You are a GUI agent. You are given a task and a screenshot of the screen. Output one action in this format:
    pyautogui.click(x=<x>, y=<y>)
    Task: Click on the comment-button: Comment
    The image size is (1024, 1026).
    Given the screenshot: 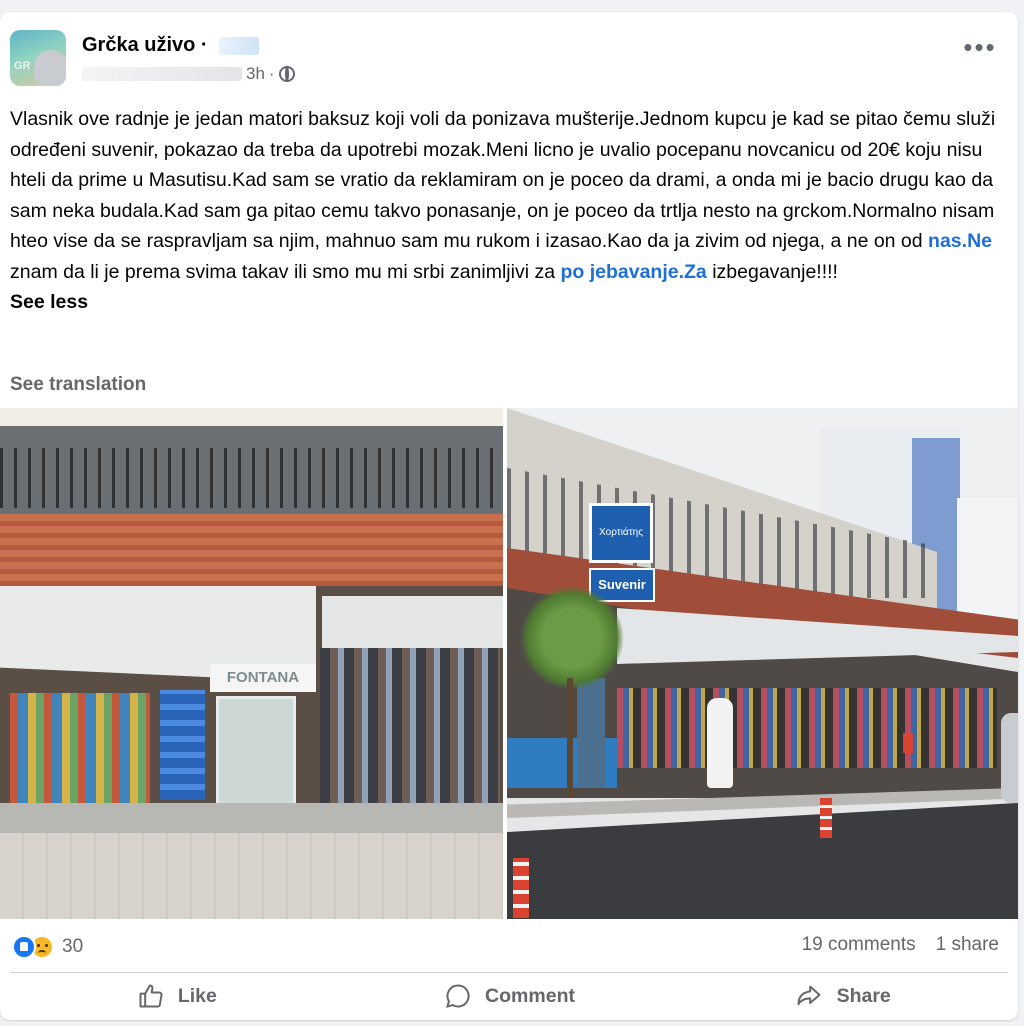 What is the action you would take?
    pyautogui.click(x=509, y=996)
    